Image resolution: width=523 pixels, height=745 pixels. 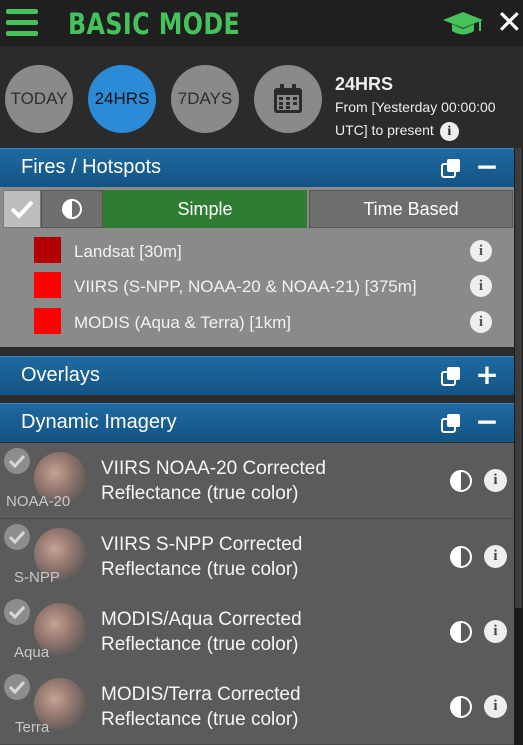 I want to click on scrollbar-thumb, so click(x=518, y=378).